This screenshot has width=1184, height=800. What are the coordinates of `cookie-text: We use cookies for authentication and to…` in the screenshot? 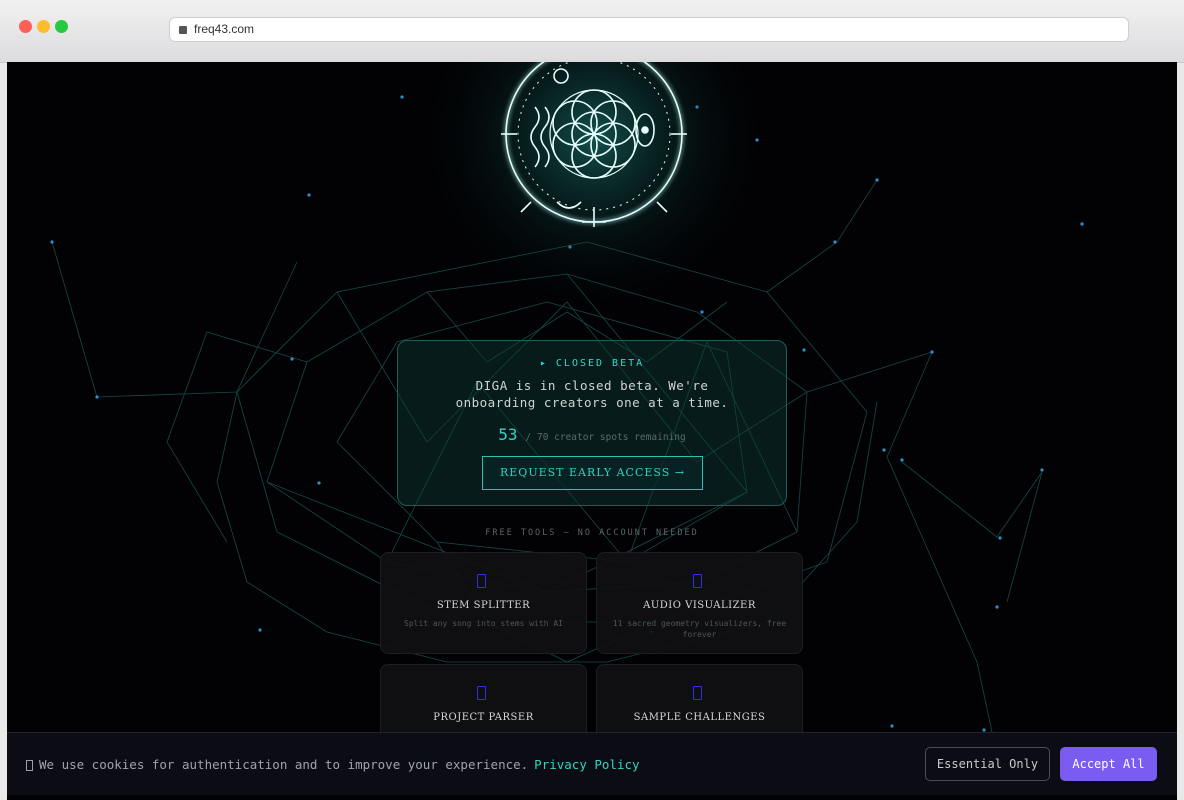 It's located at (284, 764).